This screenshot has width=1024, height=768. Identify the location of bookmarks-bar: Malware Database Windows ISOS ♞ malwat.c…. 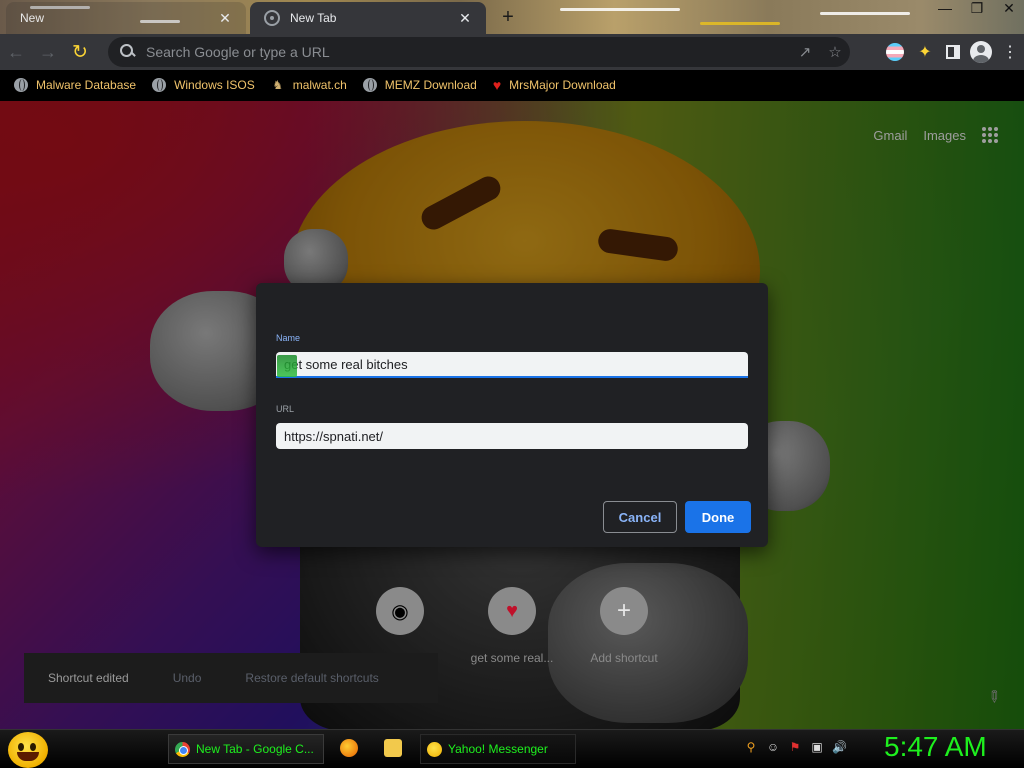
(512, 85).